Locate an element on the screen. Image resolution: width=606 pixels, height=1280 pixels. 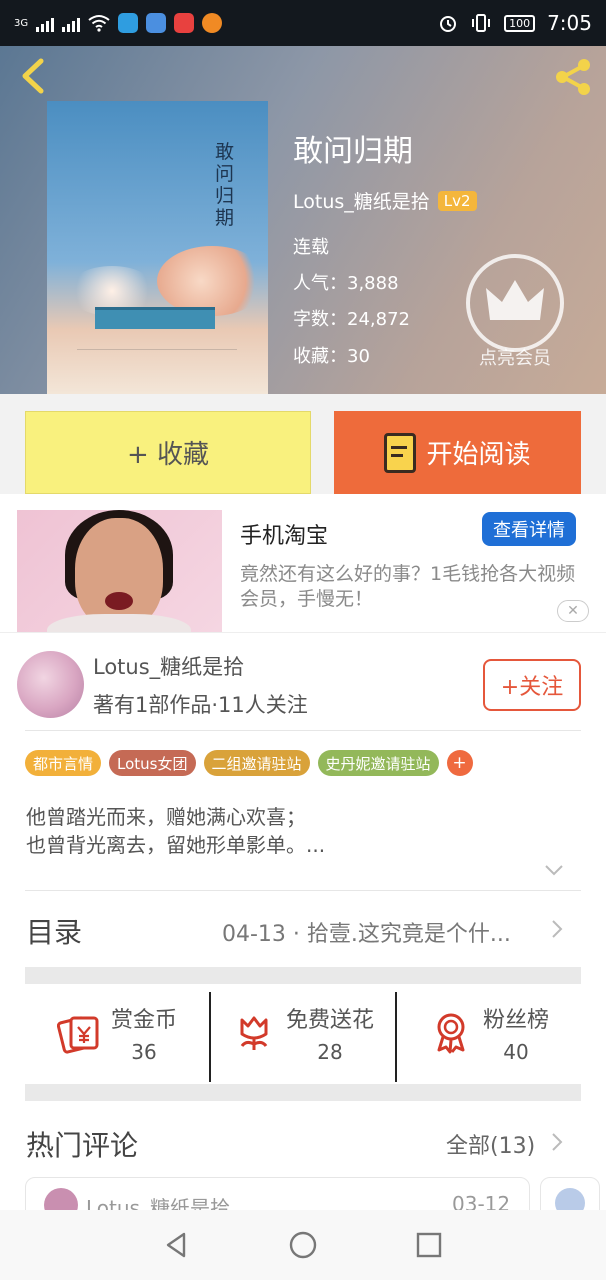
level-badge: Lv2 is located at coordinates (457, 200).